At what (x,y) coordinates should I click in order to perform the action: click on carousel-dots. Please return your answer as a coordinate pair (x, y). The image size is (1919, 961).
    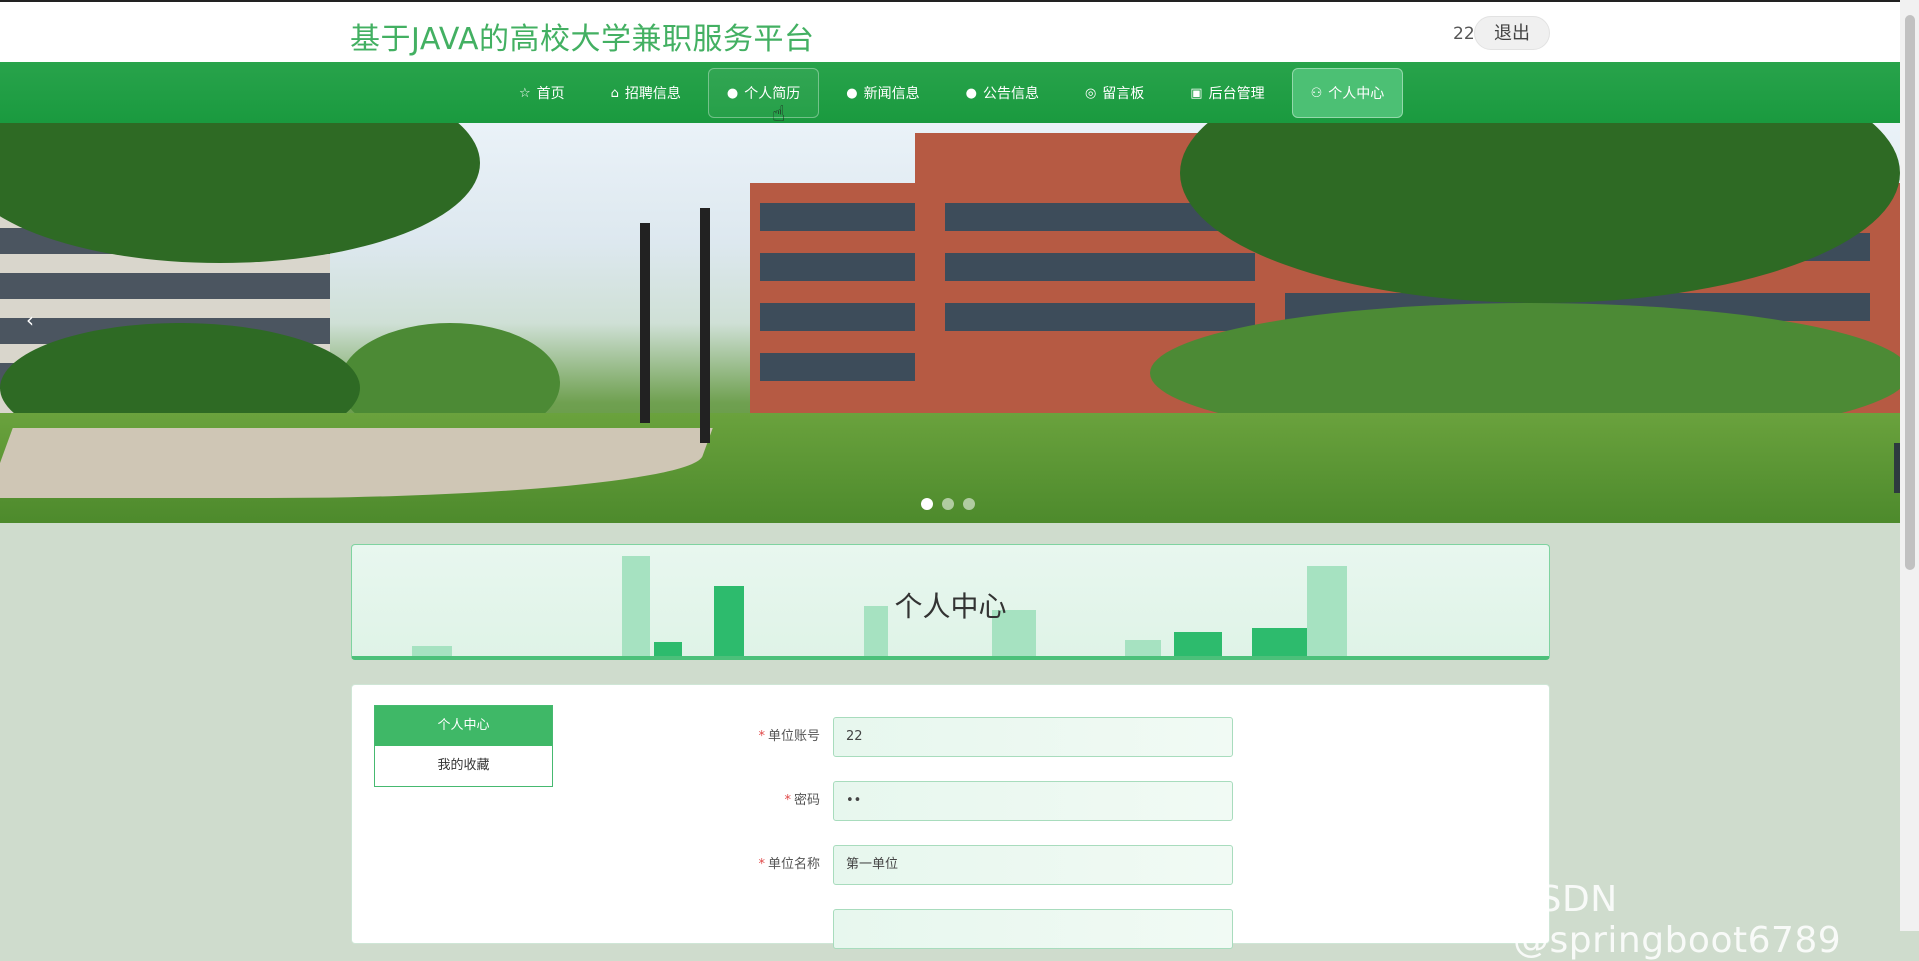
    Looking at the image, I should click on (948, 504).